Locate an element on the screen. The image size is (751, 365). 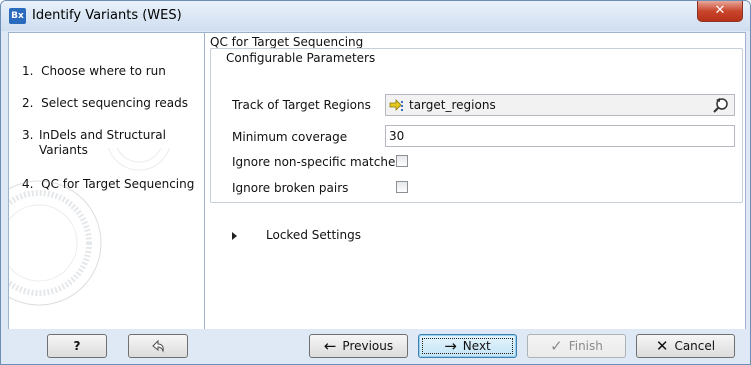
title-bar: Bx Identify Variants (WES) ✕ is located at coordinates (375, 16).